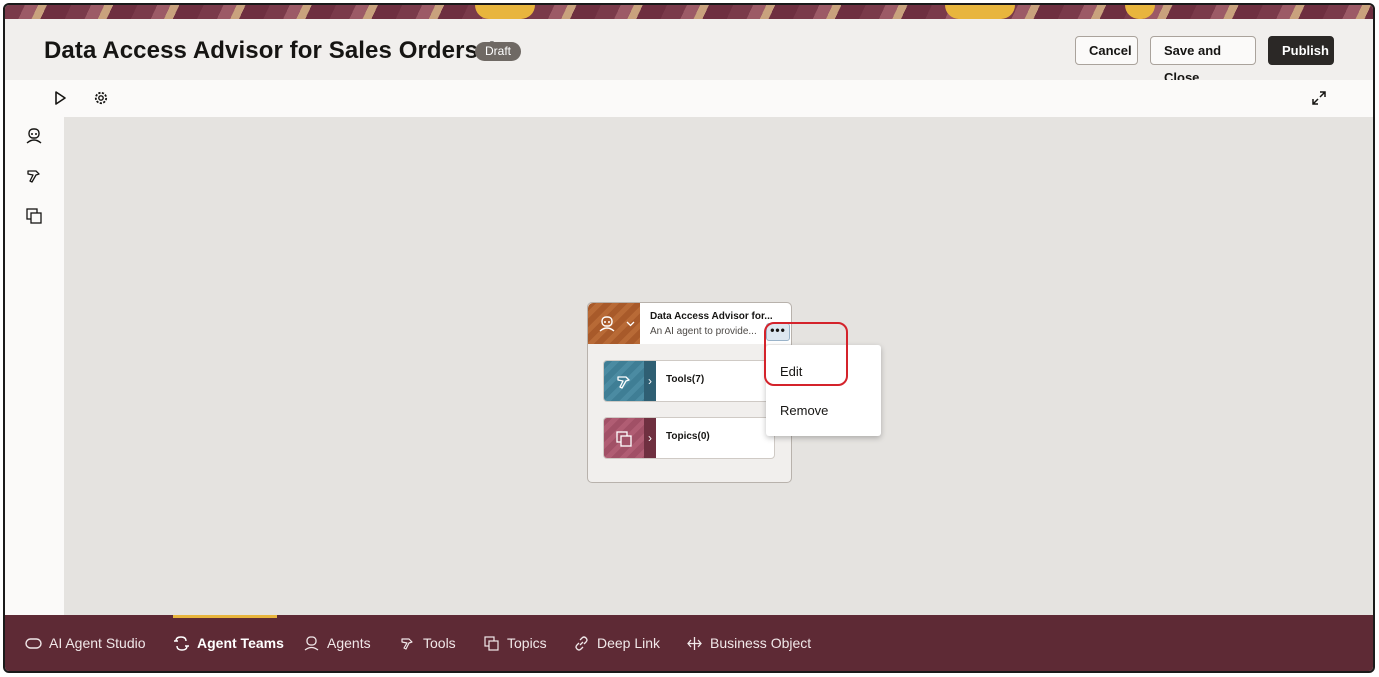  What do you see at coordinates (97, 643) in the screenshot?
I see `nav-label: AI Agent Studio` at bounding box center [97, 643].